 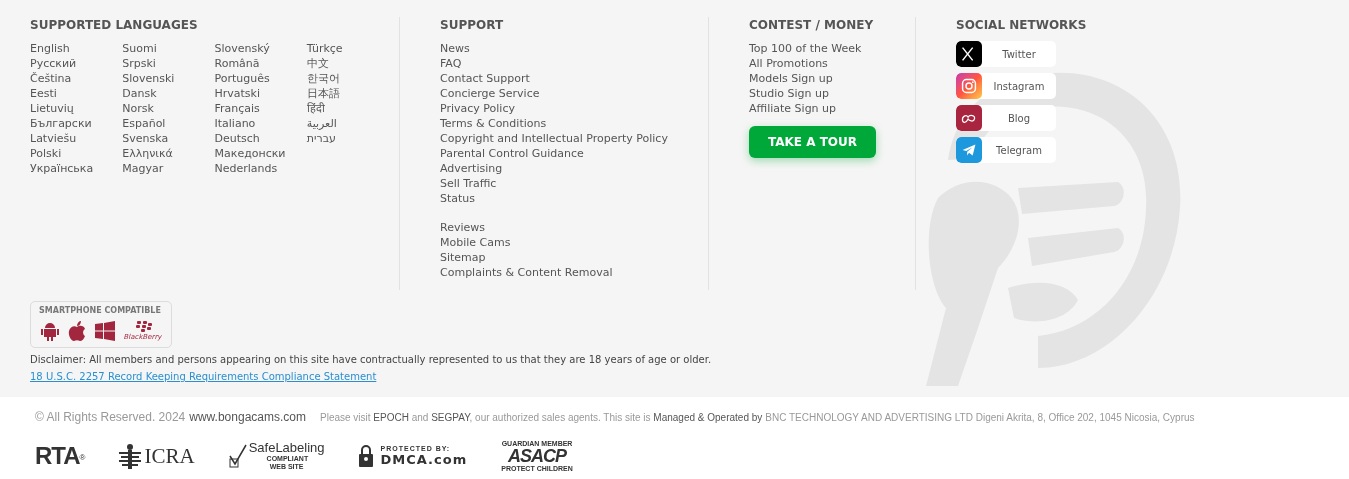 What do you see at coordinates (574, 272) in the screenshot?
I see `support-link: Complaints & Content Removal` at bounding box center [574, 272].